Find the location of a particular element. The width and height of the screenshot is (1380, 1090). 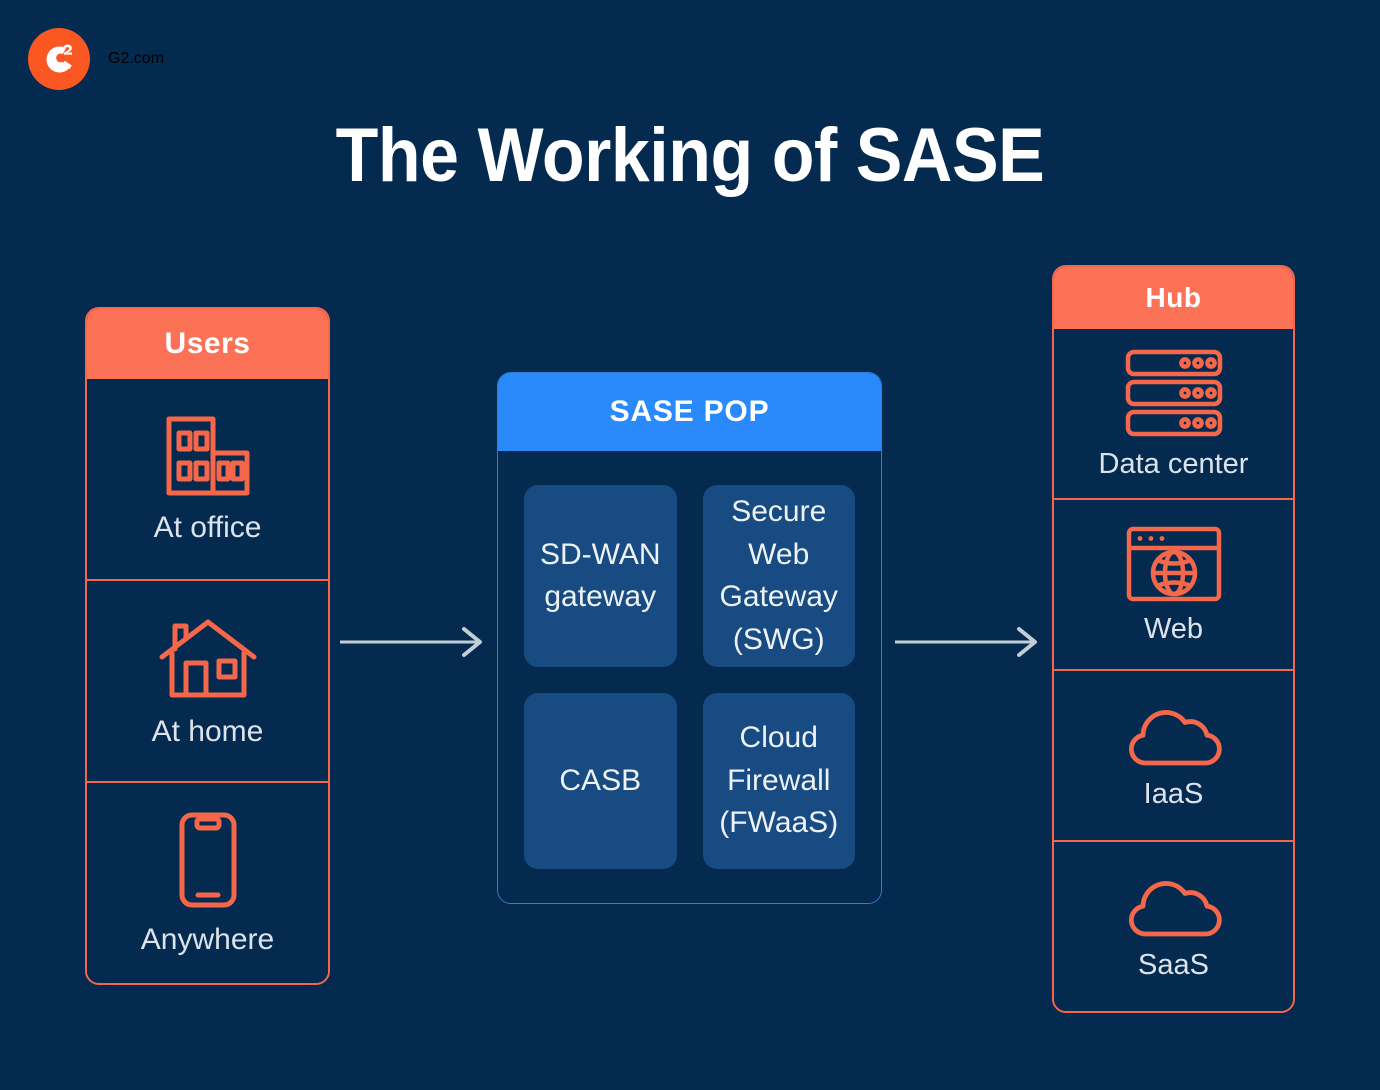

sase-tile-sd-wan-gateway: SD-WAN gateway is located at coordinates (600, 576).